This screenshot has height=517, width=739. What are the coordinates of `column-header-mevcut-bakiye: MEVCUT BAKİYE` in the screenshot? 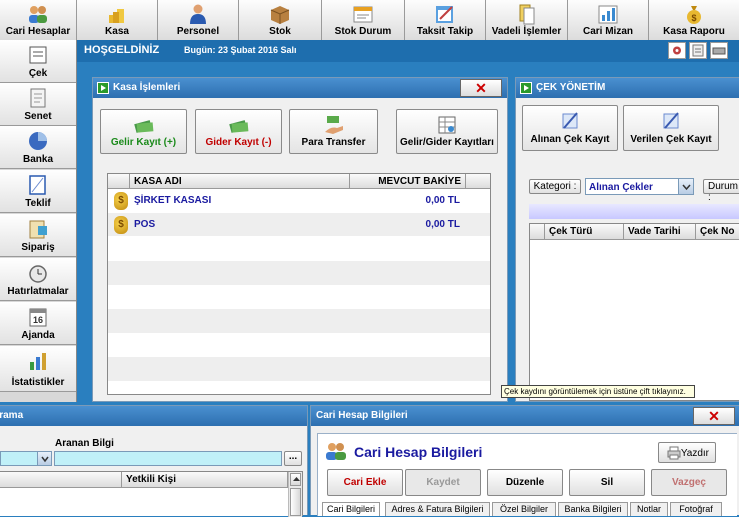 It's located at (408, 181).